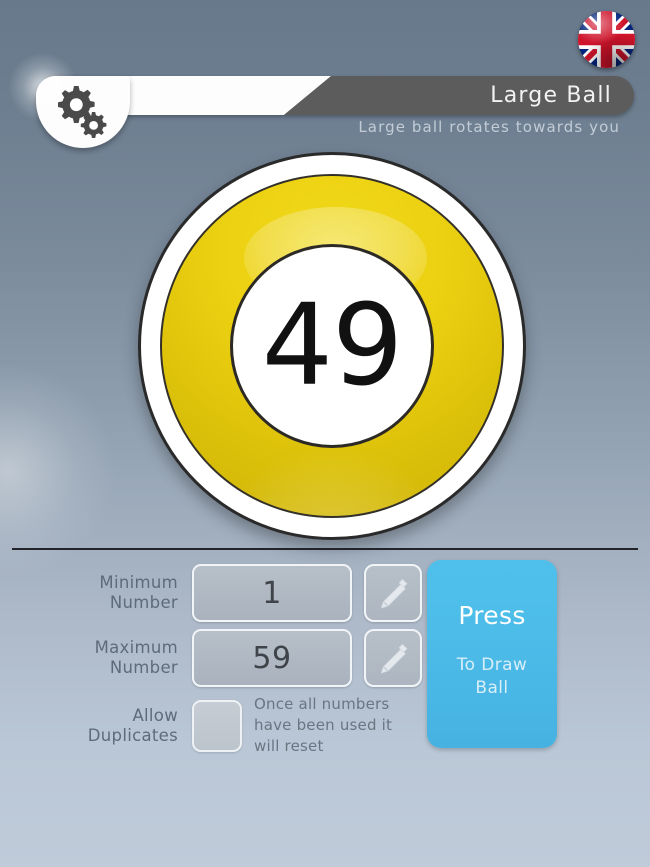  I want to click on allow-duplicates-checkbox, so click(217, 725).